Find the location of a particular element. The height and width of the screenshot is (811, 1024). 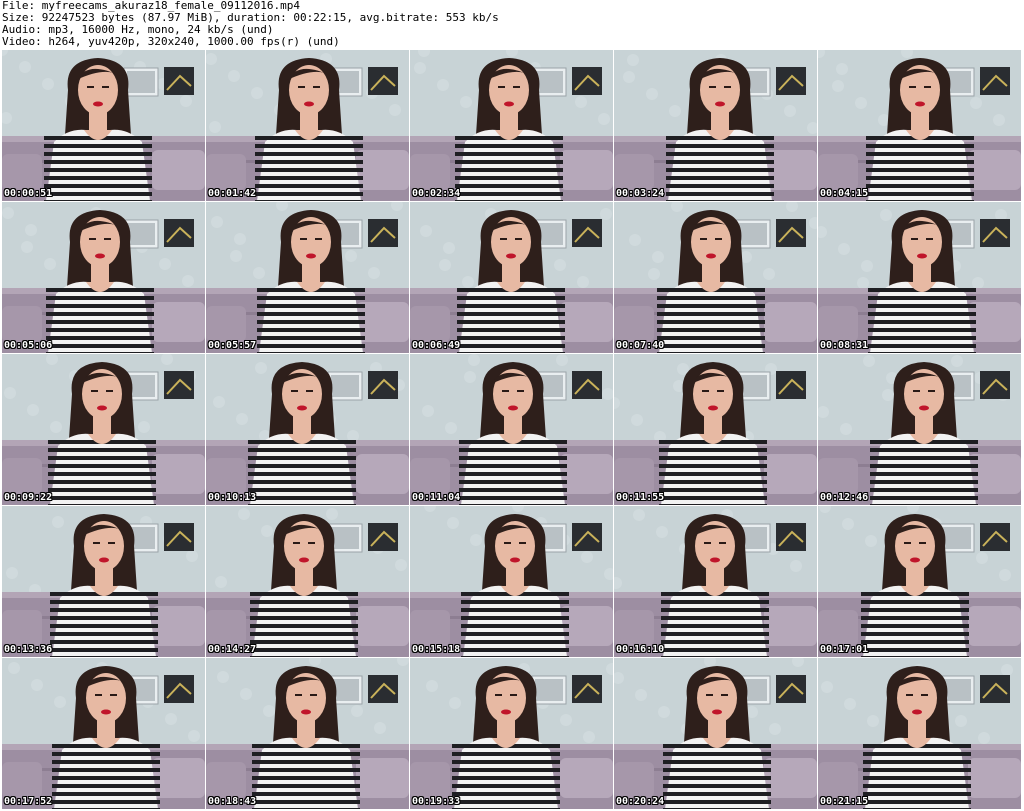

thumbnail: 00:02:34 is located at coordinates (511, 125).